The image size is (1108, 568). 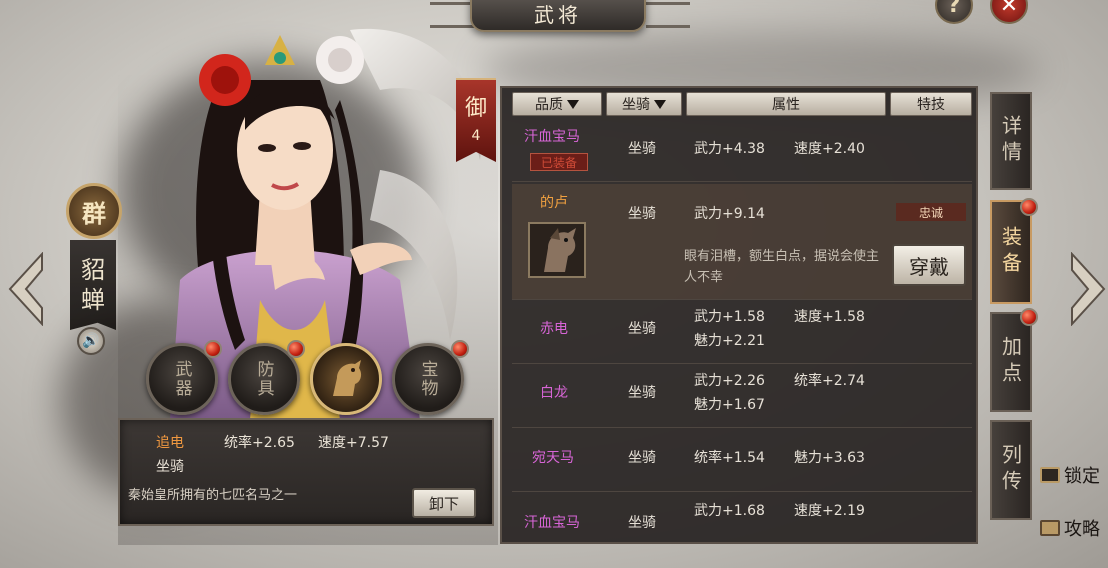 I want to click on guide-link: 攻略, so click(x=1070, y=528).